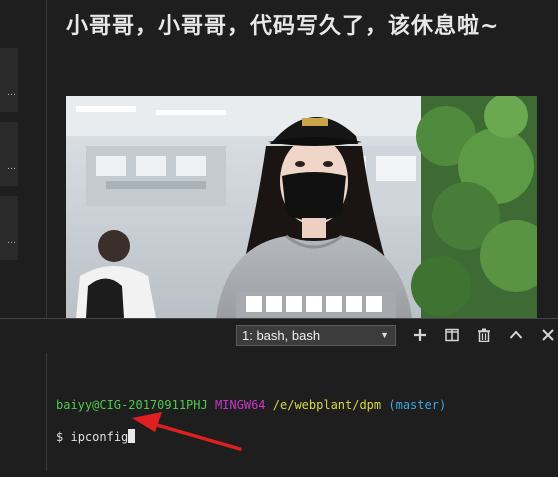 This screenshot has height=477, width=558. What do you see at coordinates (420, 335) in the screenshot?
I see `plus-icon` at bounding box center [420, 335].